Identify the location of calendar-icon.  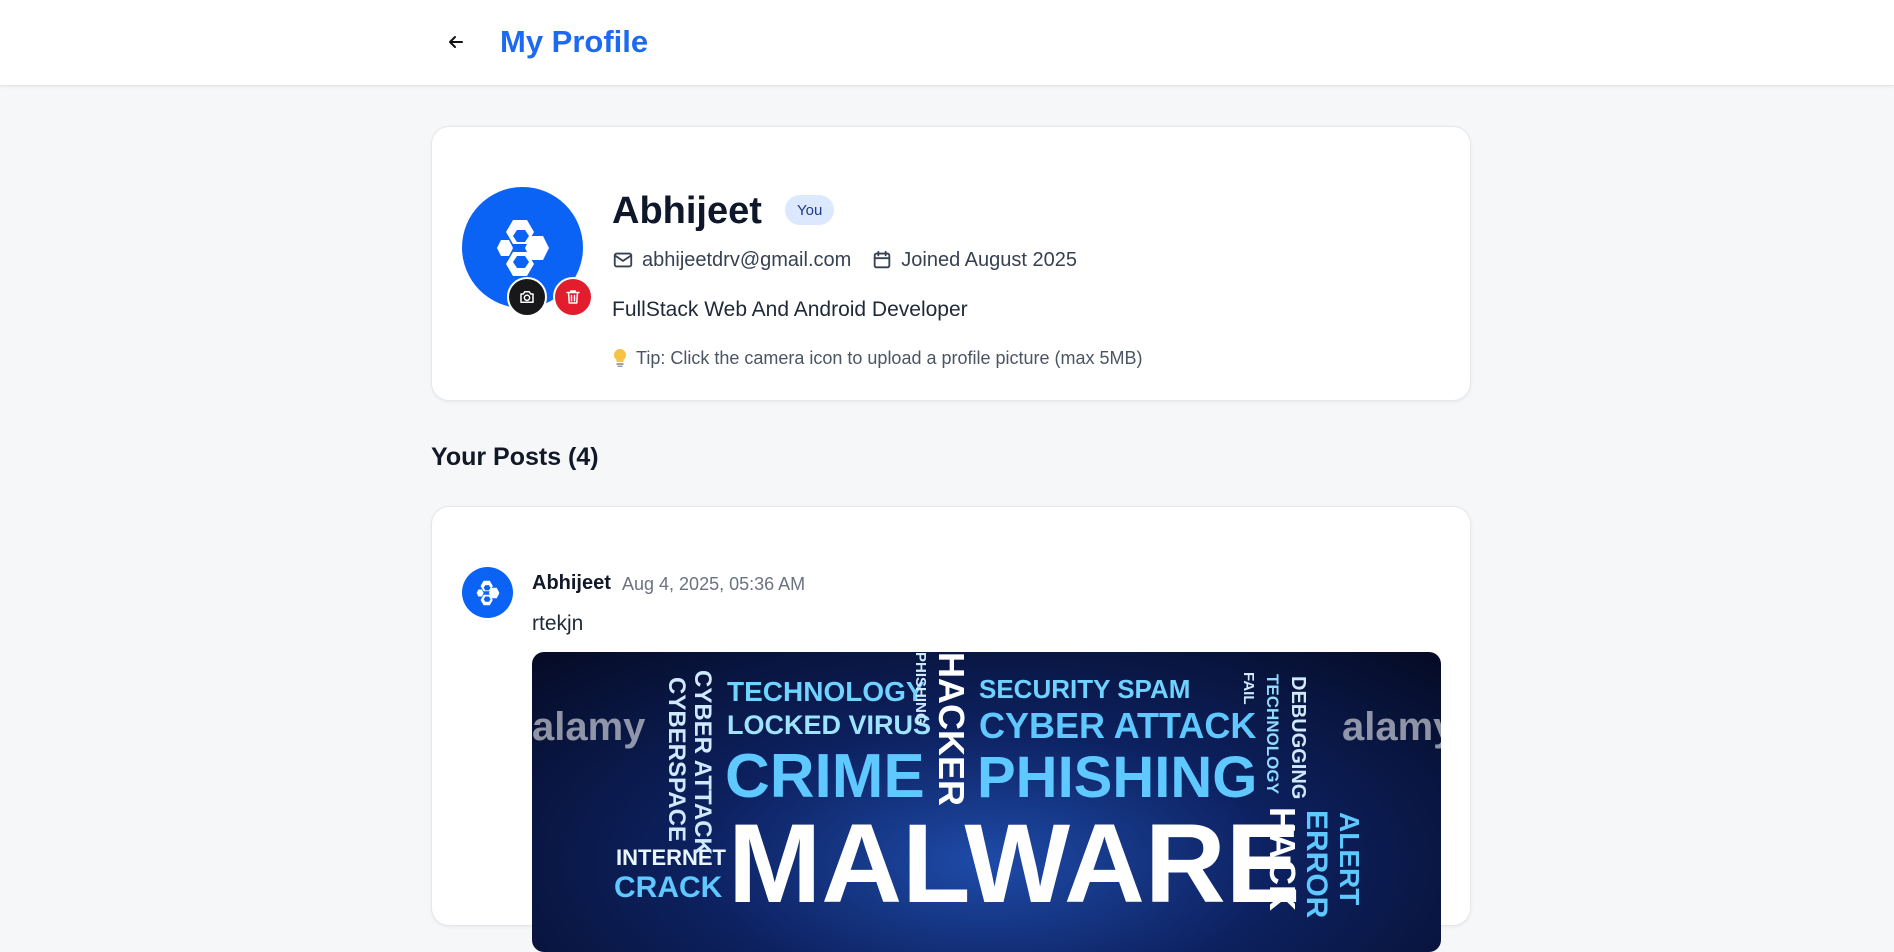
(882, 260).